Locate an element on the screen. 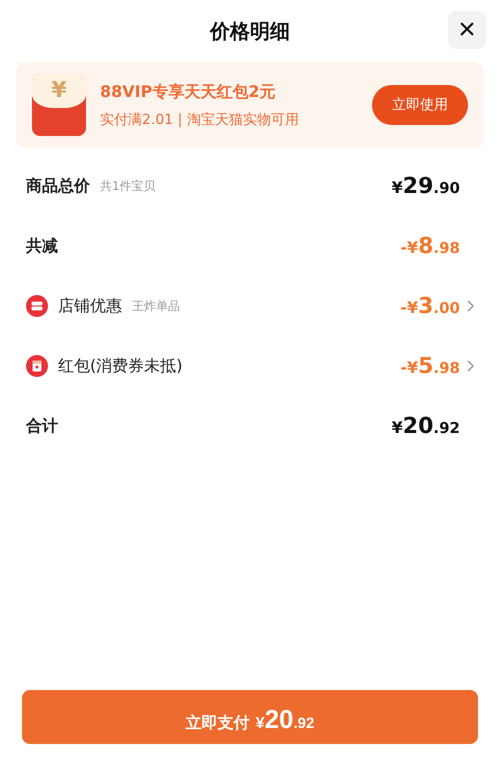 Image resolution: width=500 pixels, height=764 pixels. promo-title: 88VIP专享天天红包2元 is located at coordinates (188, 92).